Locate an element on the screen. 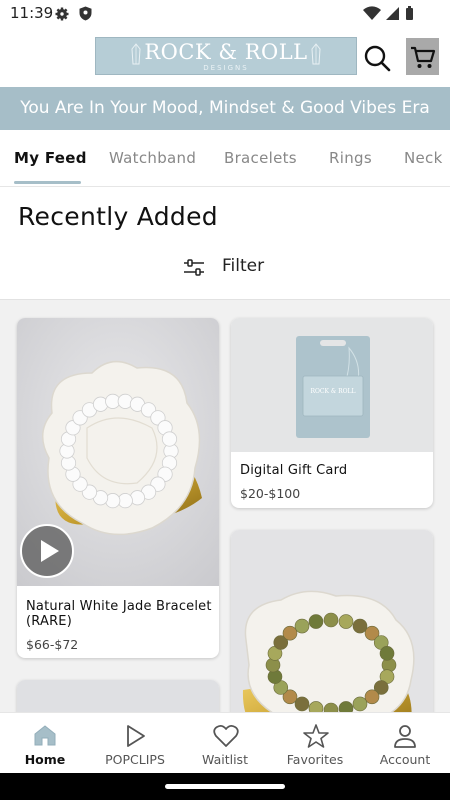 This screenshot has height=800, width=450. status-time: 11:39 is located at coordinates (32, 13).